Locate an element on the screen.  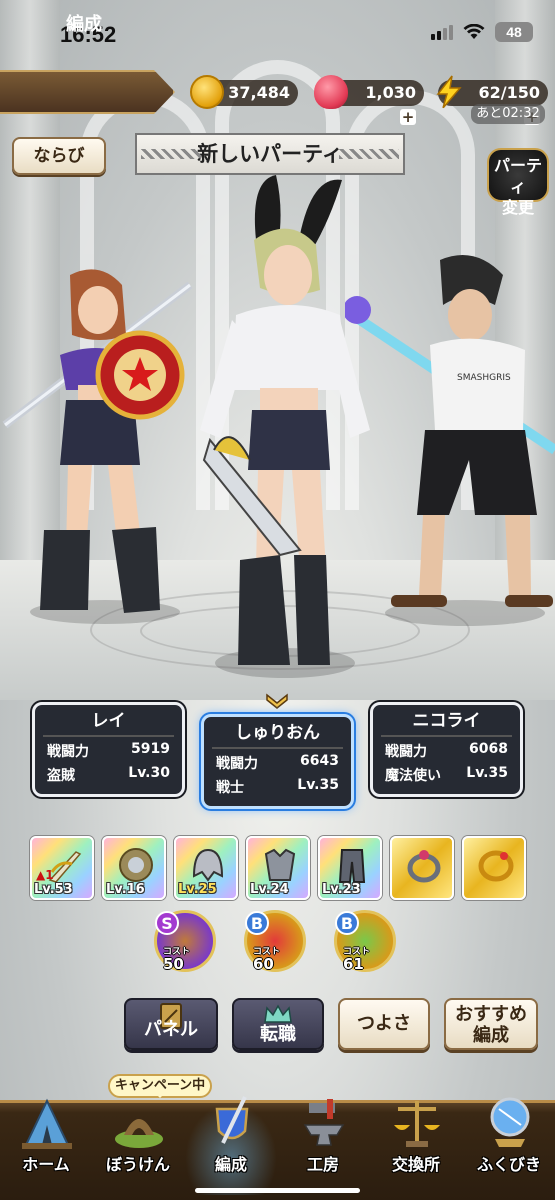
power-value: 5919 is located at coordinates (150, 749).